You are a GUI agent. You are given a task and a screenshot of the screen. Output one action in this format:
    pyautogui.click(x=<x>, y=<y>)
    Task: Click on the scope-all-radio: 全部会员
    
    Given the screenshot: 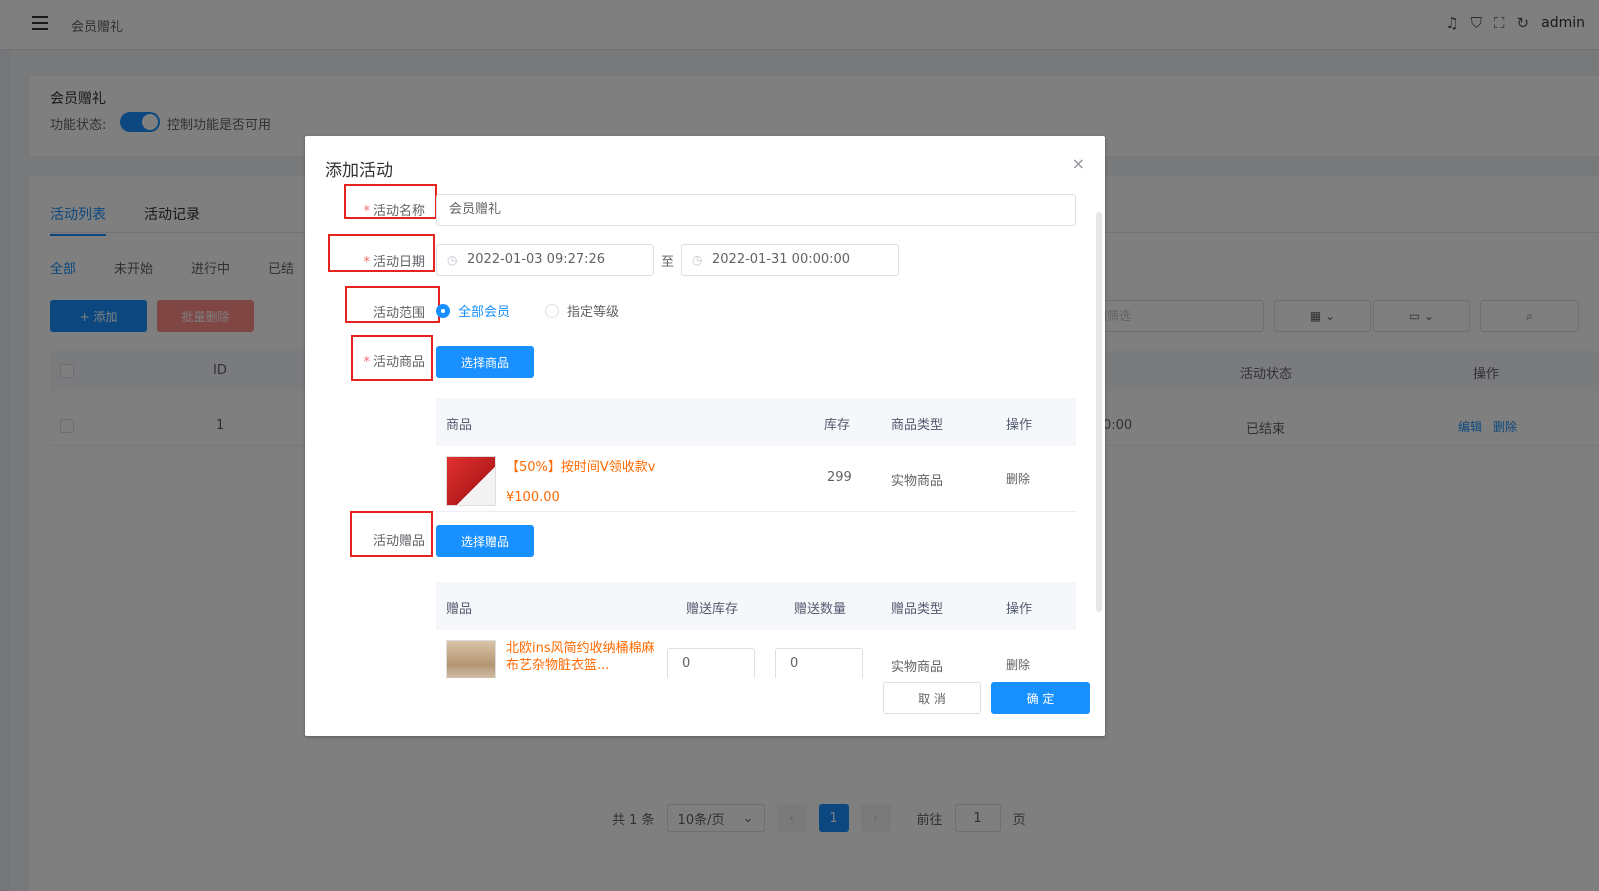 What is the action you would take?
    pyautogui.click(x=473, y=310)
    